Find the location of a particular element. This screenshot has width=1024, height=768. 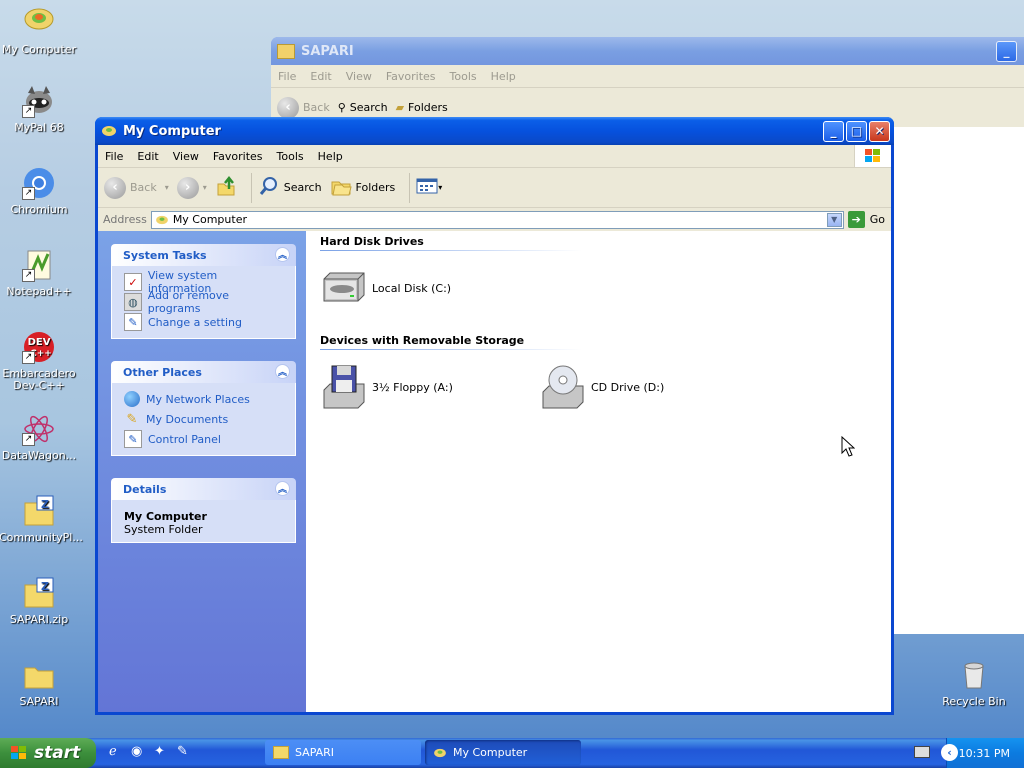

search-button: Search is located at coordinates (290, 187).